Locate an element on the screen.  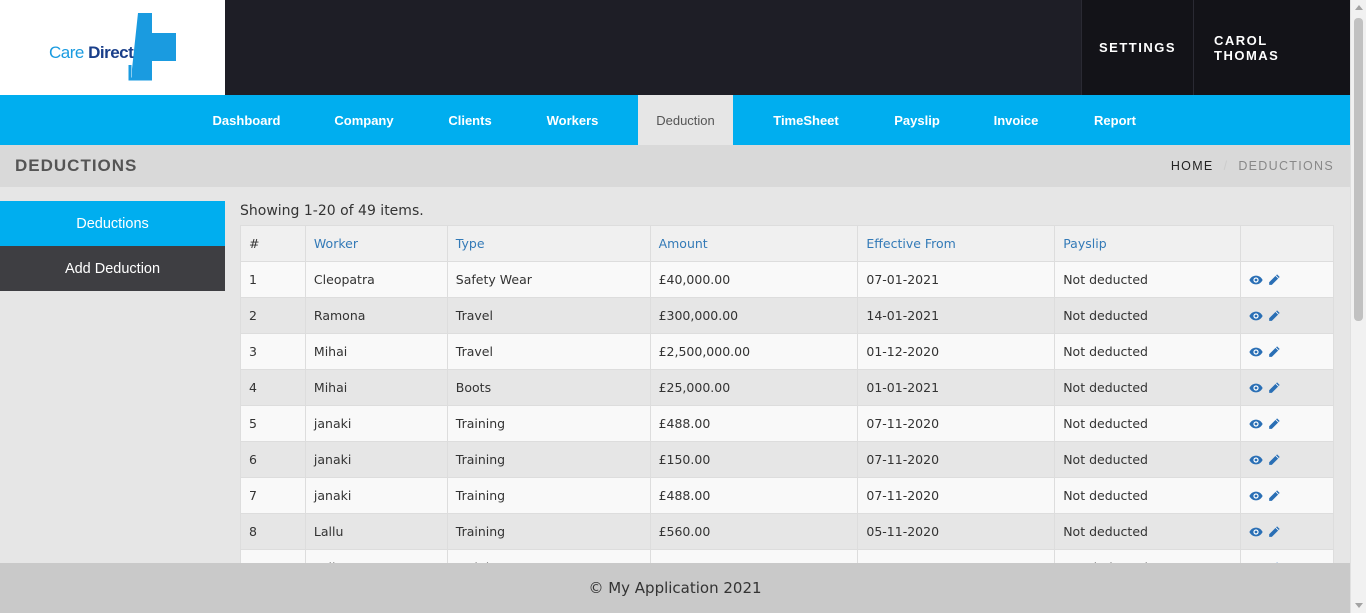
cell-worker: Cleopatra is located at coordinates (376, 279).